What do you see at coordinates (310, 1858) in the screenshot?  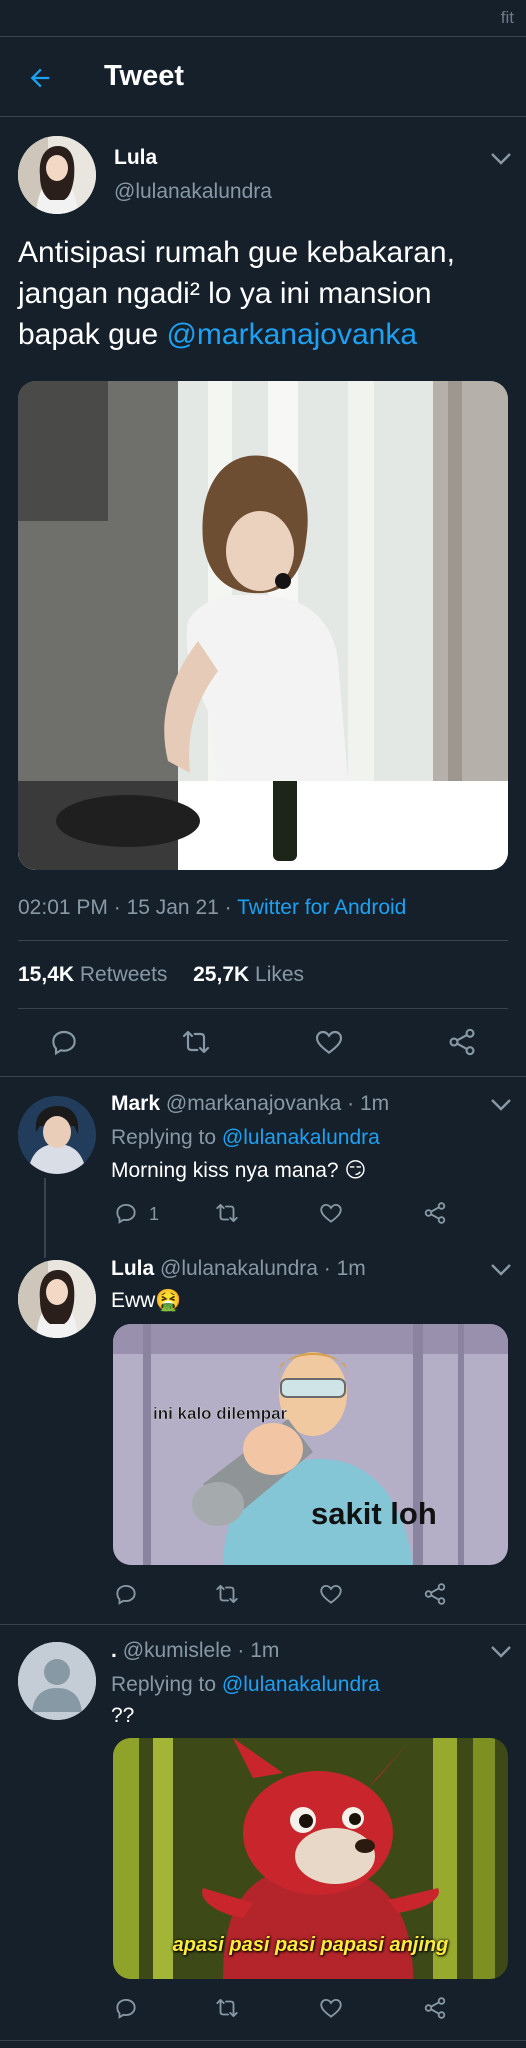 I see `reply-meme-image: apasi pasi pasi papasi anjing` at bounding box center [310, 1858].